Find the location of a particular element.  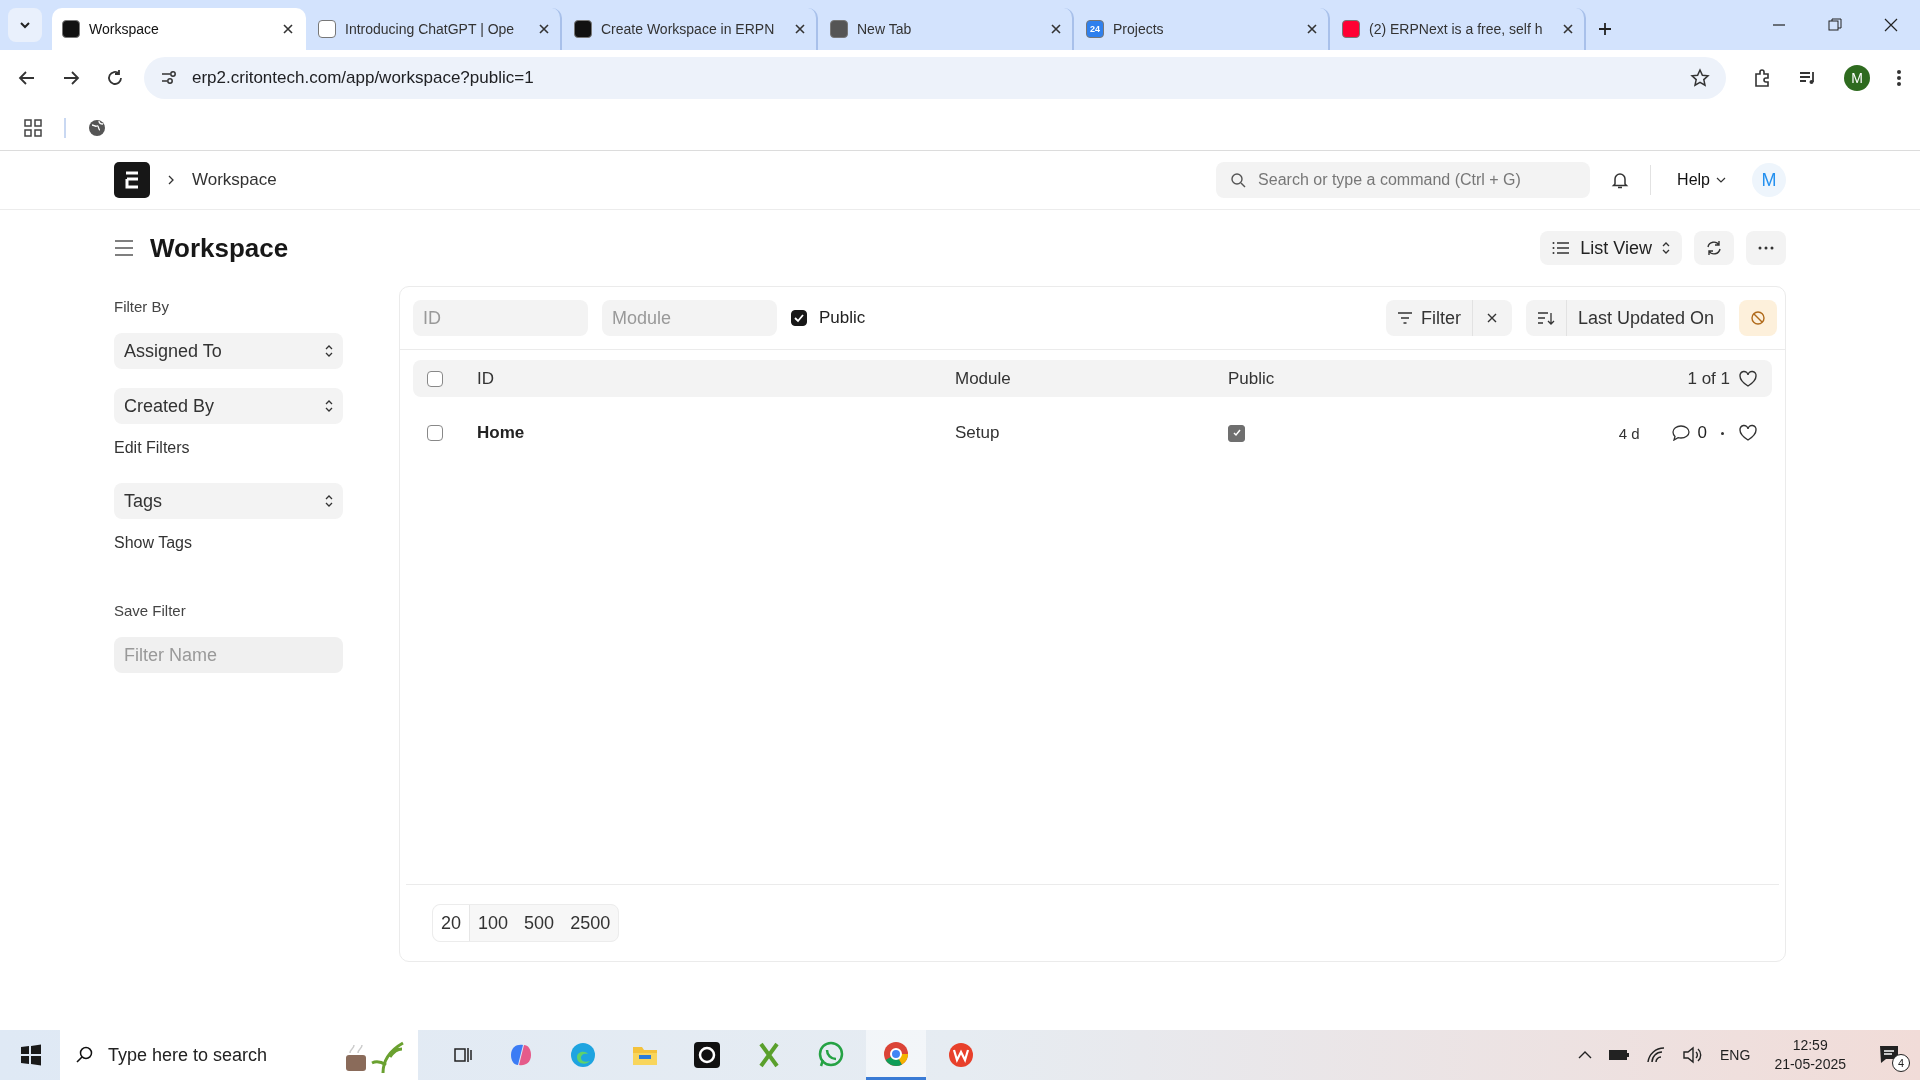

comment-count: 0 is located at coordinates (1702, 433).